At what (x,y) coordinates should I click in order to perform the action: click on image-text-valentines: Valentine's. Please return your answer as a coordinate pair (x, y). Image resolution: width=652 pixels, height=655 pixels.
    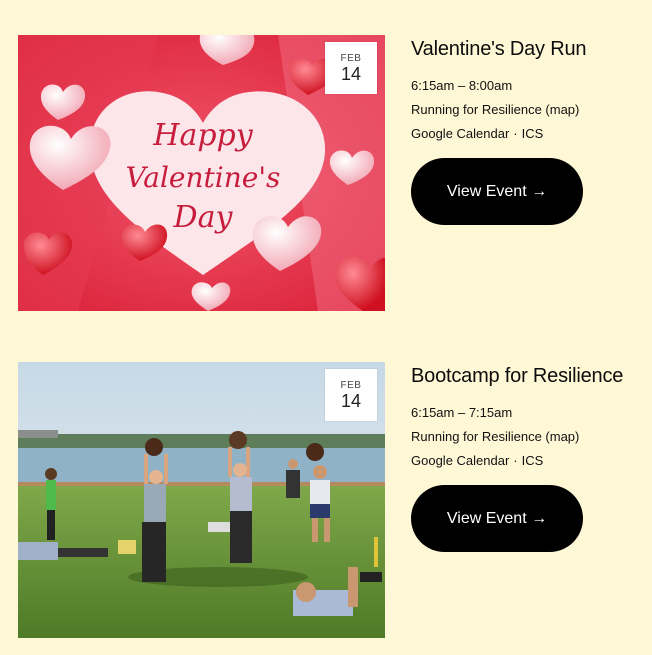
    Looking at the image, I should click on (203, 177).